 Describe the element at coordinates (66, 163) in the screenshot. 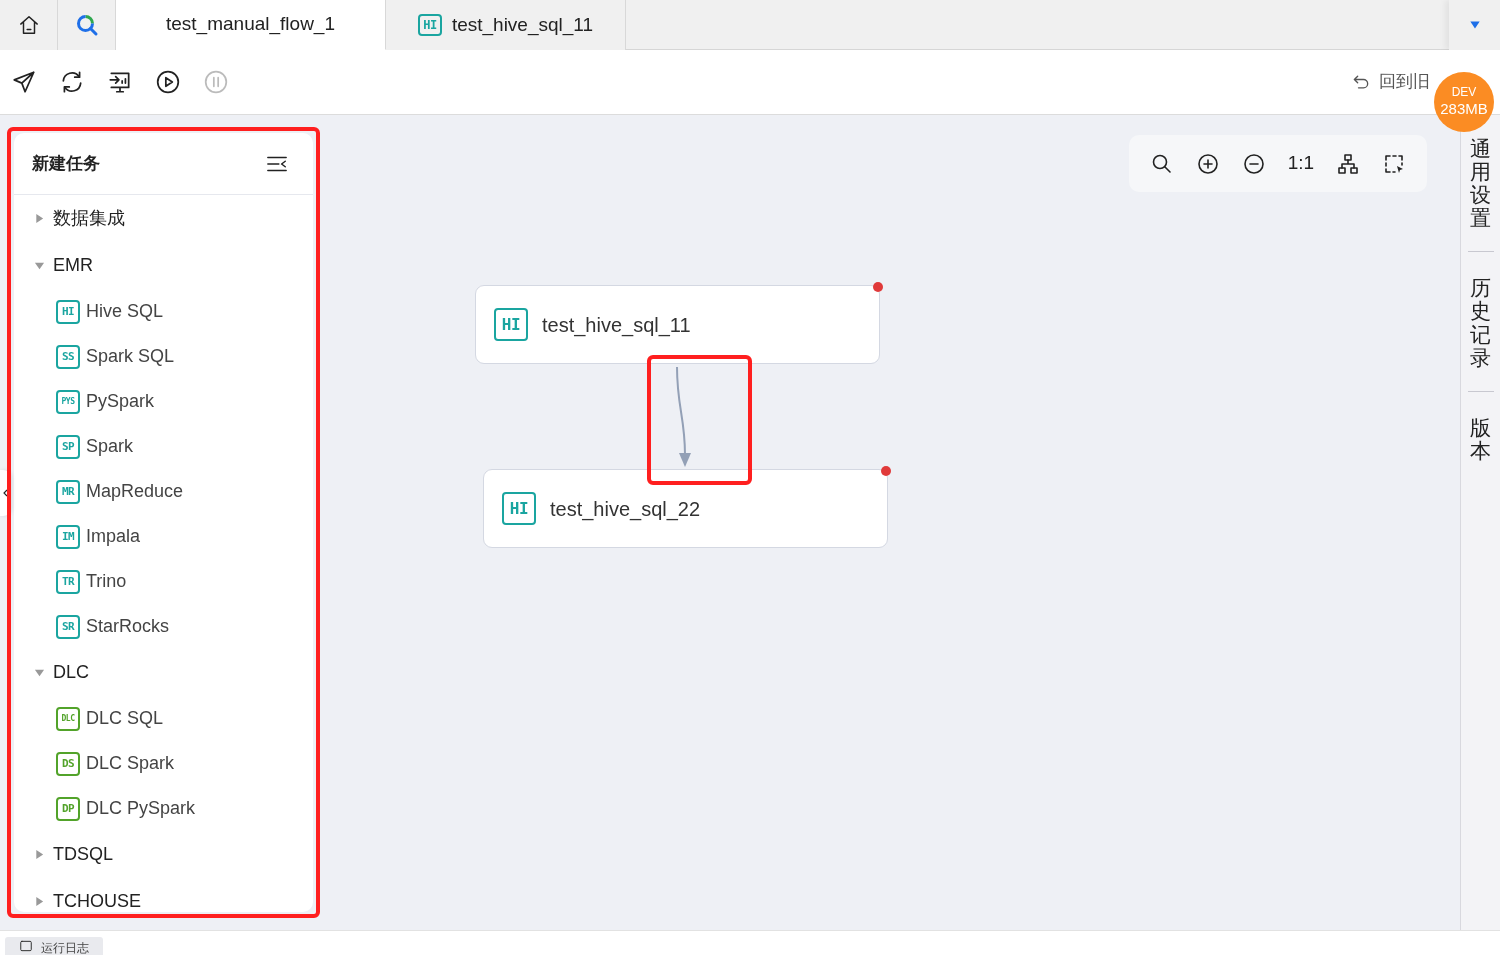

I see `panel-title: 新建任务` at that location.